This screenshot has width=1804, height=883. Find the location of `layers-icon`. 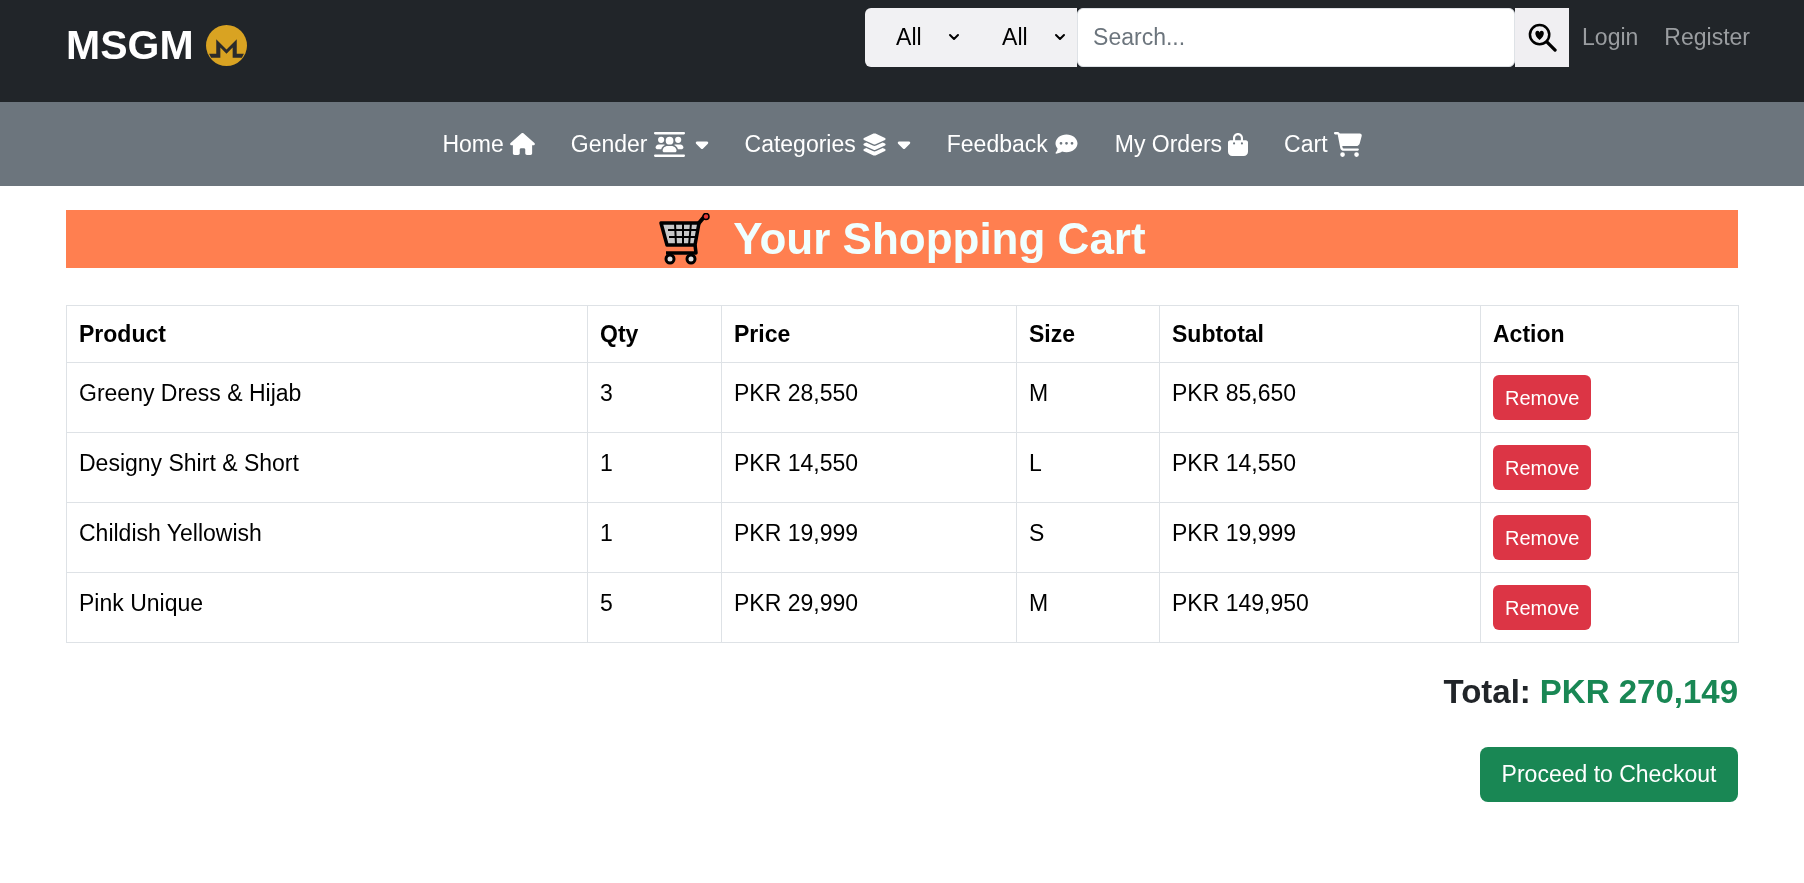

layers-icon is located at coordinates (874, 144).